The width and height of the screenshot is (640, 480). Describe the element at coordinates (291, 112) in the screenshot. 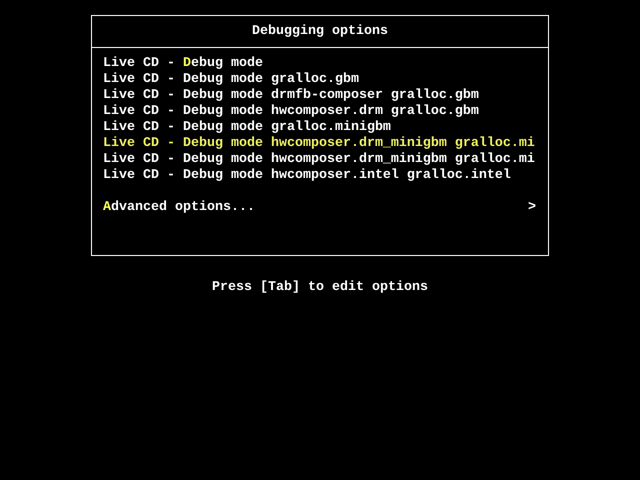

I see `menu-entry: Live CD - Debug mode hwcomposer.drm gralloc.gbm` at that location.